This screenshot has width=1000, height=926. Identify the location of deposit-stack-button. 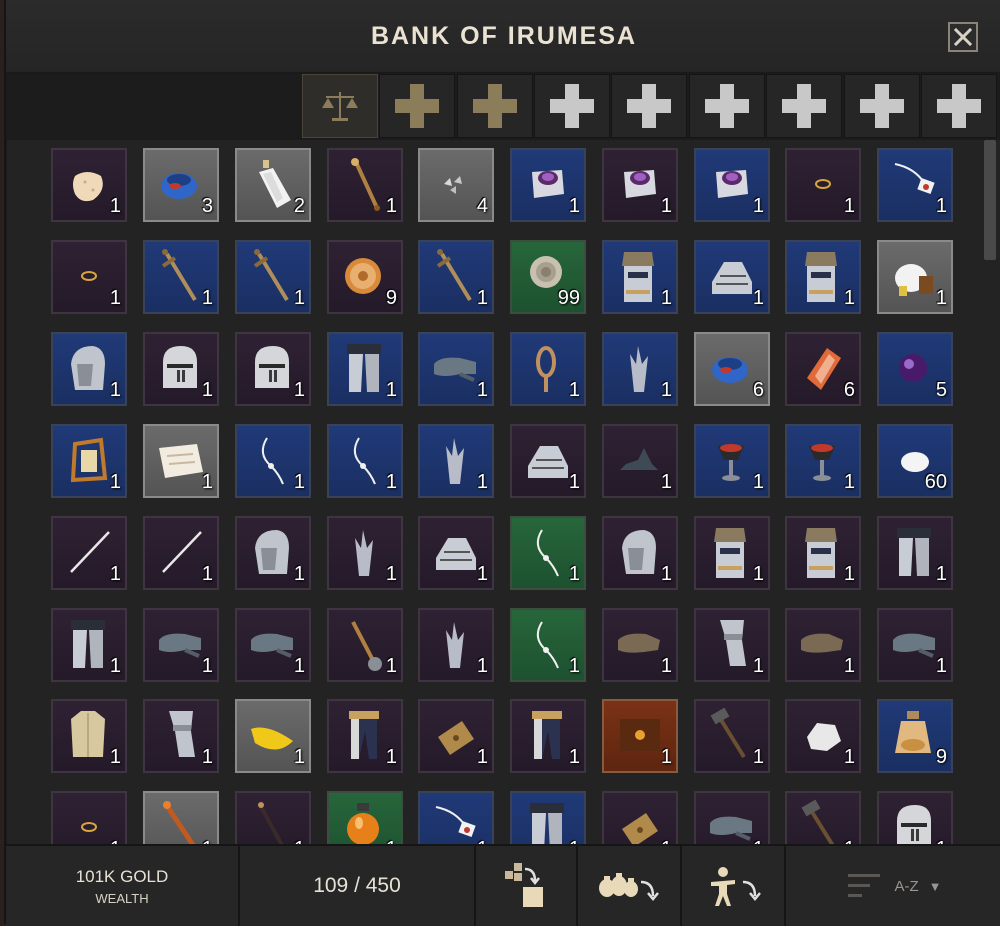
(527, 886).